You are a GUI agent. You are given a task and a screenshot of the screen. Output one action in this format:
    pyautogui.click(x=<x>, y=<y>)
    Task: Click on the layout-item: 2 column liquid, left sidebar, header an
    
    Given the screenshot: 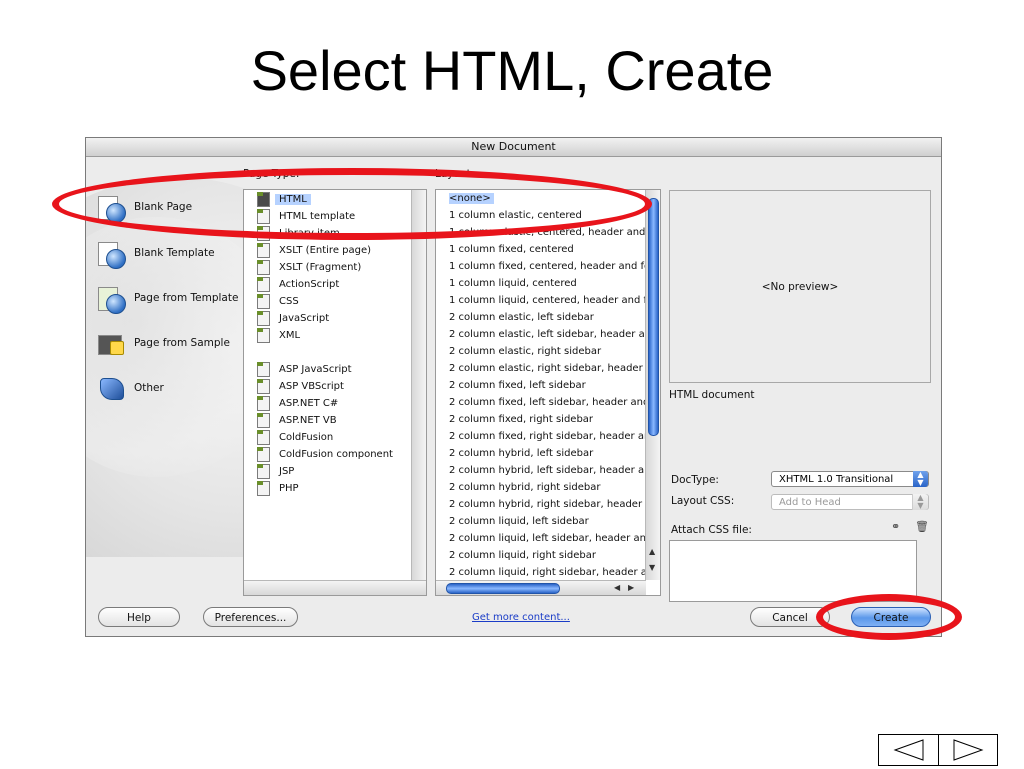 What is the action you would take?
    pyautogui.click(x=548, y=538)
    